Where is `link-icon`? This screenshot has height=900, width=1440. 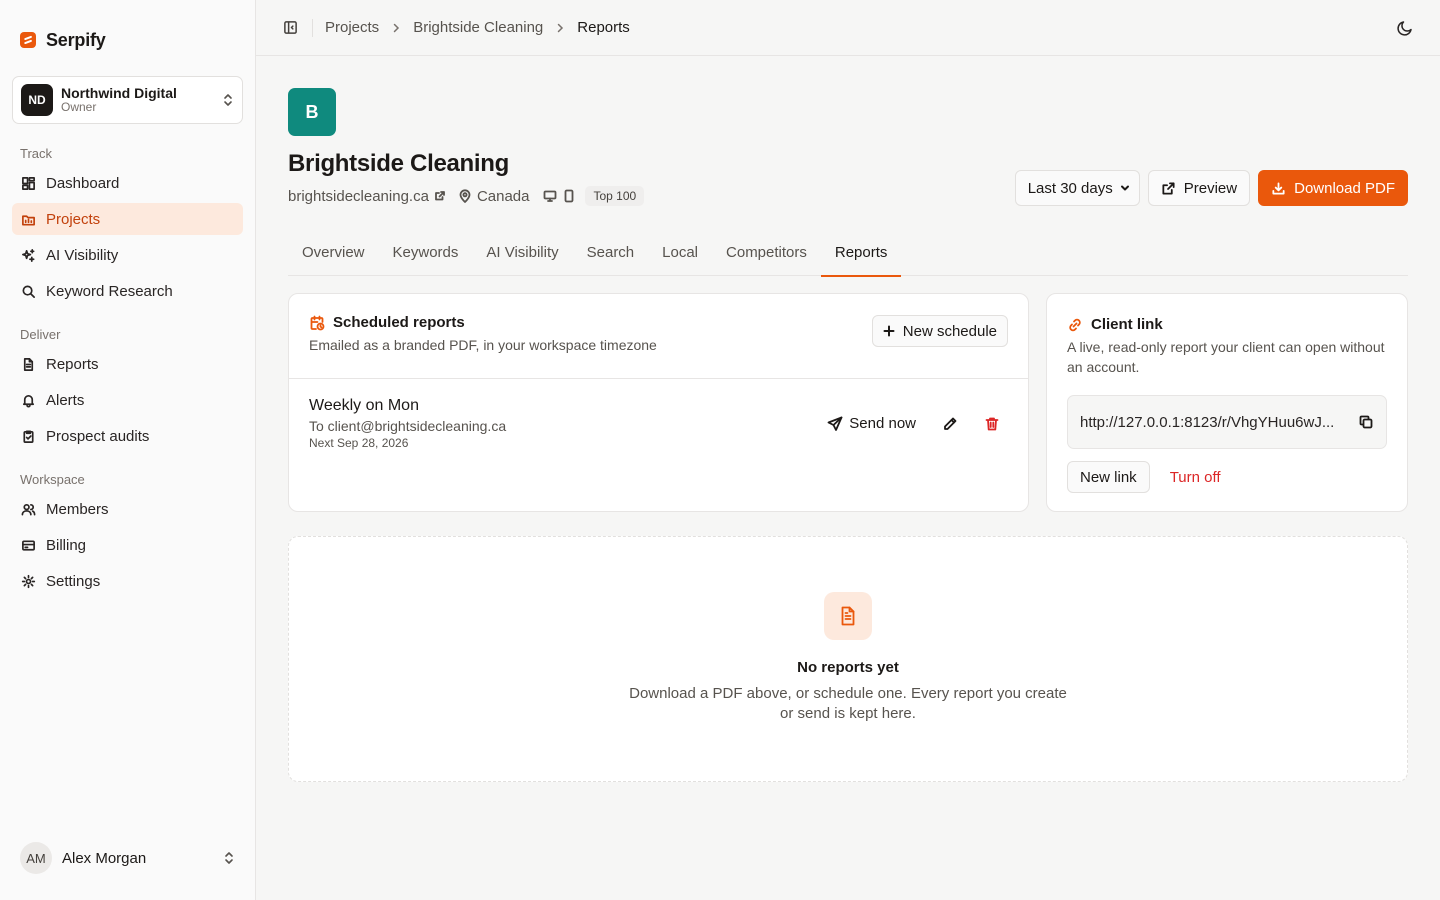
link-icon is located at coordinates (1075, 324).